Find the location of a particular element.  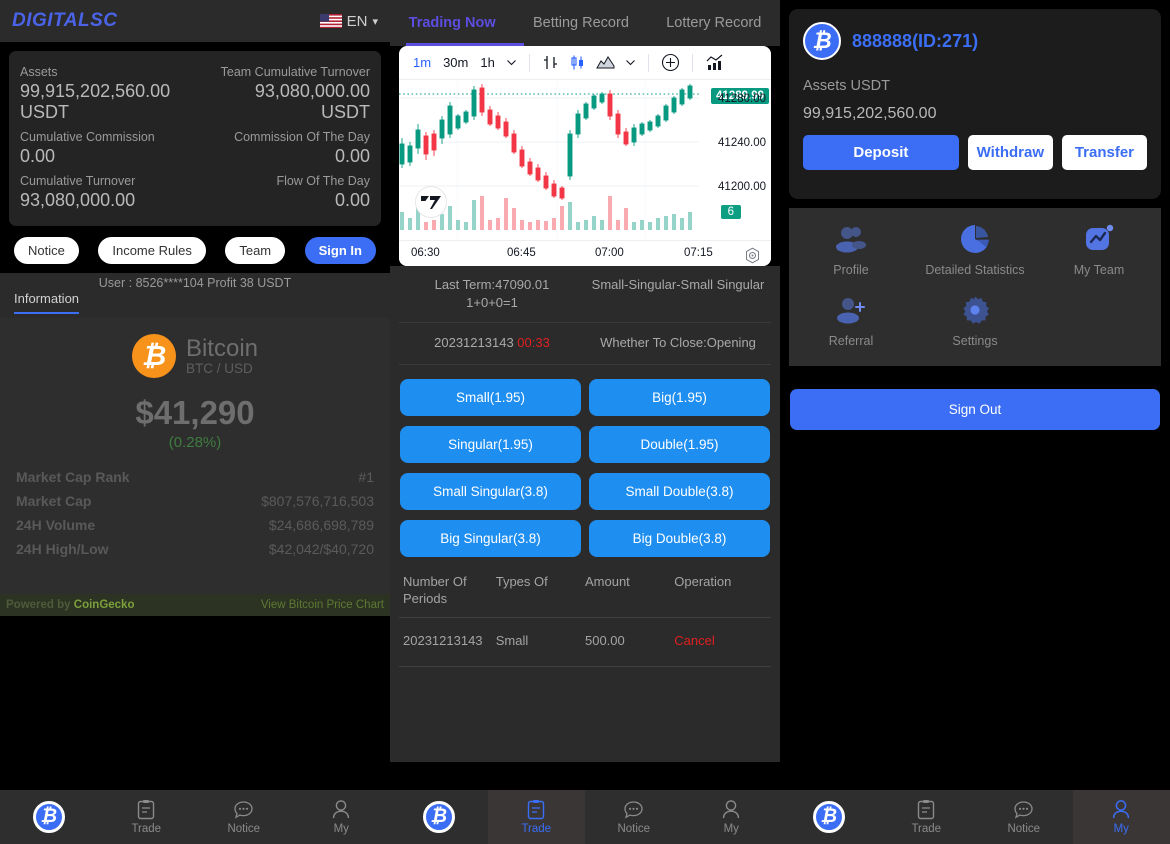

tradingview-watermark-icon is located at coordinates (431, 202).